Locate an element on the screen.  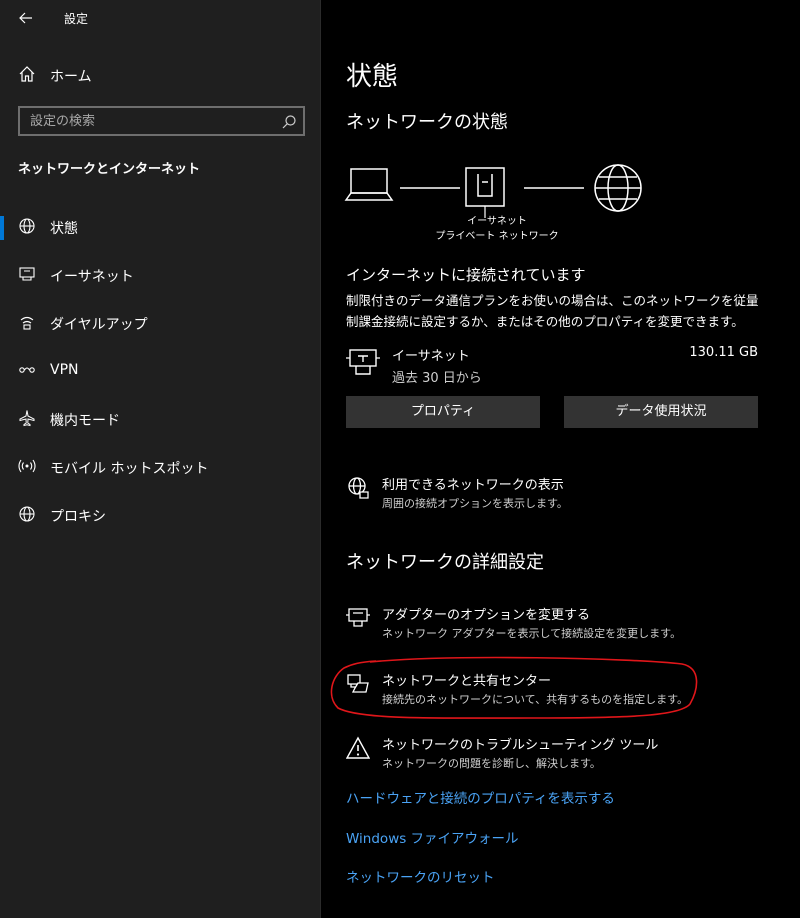
network-adapter-icon is located at coordinates (358, 618).